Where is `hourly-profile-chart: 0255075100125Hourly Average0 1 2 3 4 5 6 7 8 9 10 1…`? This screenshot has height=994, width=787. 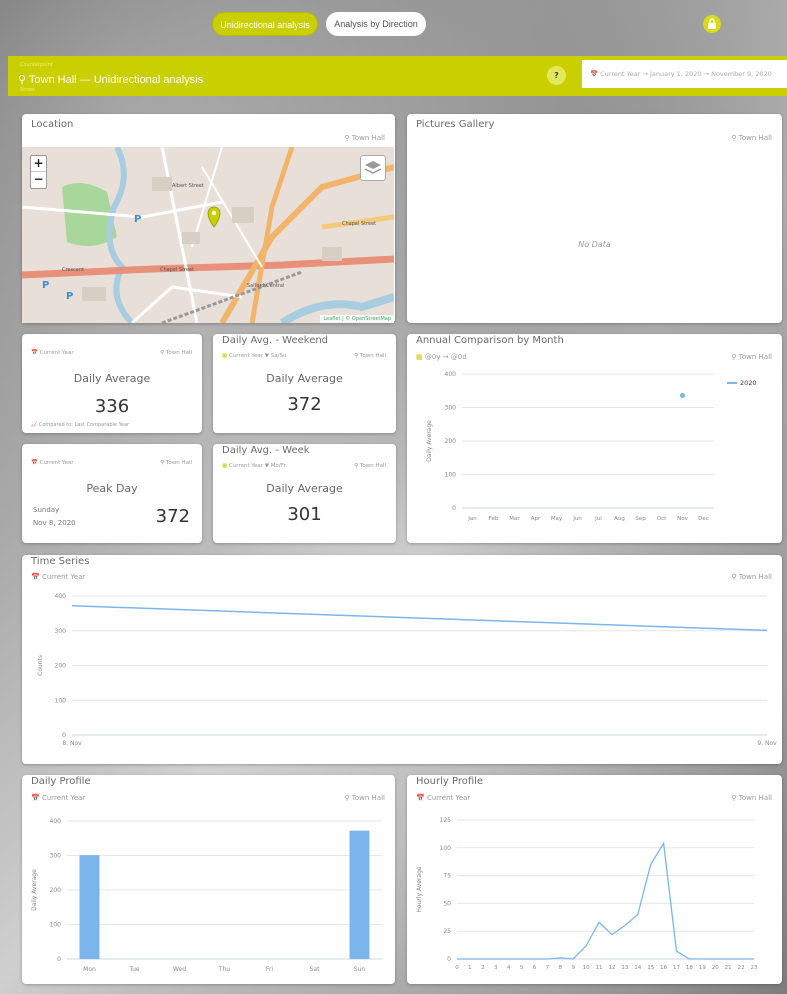
hourly-profile-chart: 0255075100125Hourly Average0 1 2 3 4 5 6 7 8 9 10 1… is located at coordinates (587, 894).